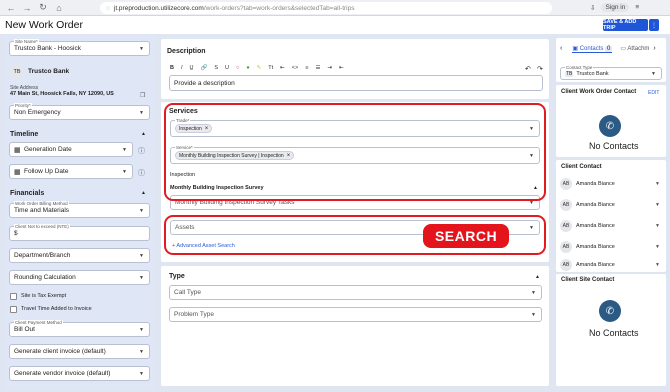 Image resolution: width=670 pixels, height=392 pixels. Describe the element at coordinates (216, 68) in the screenshot. I see `strike-icon: S` at that location.